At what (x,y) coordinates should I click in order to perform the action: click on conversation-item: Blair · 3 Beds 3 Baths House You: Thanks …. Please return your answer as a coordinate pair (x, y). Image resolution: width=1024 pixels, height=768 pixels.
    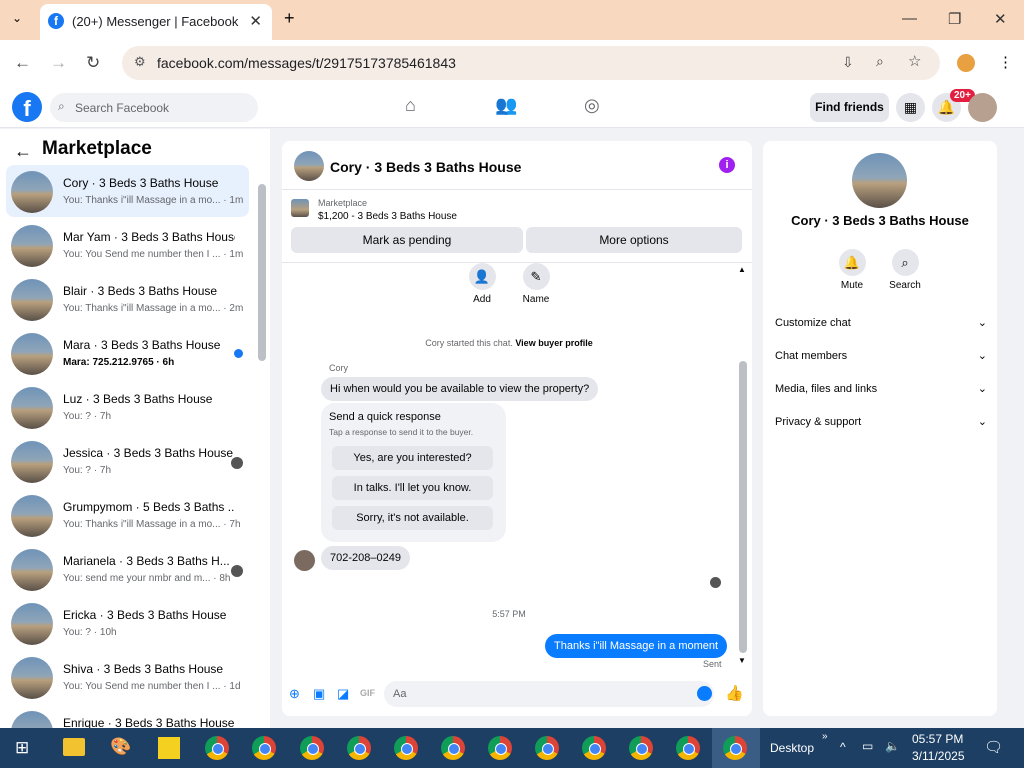
    Looking at the image, I should click on (127, 299).